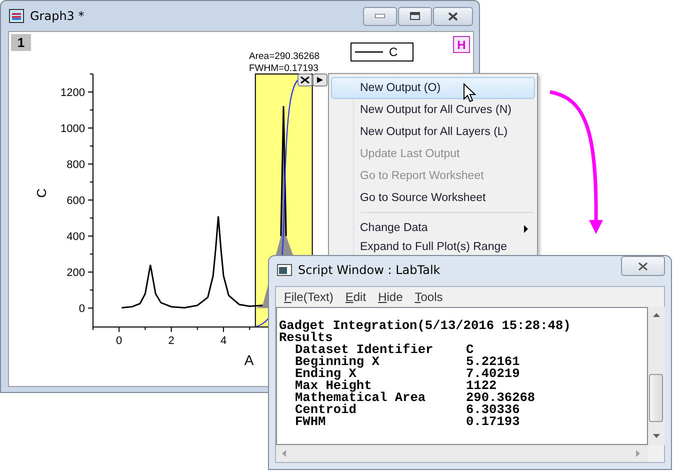 The width and height of the screenshot is (676, 473). What do you see at coordinates (656, 436) in the screenshot?
I see `scroll-down-icon` at bounding box center [656, 436].